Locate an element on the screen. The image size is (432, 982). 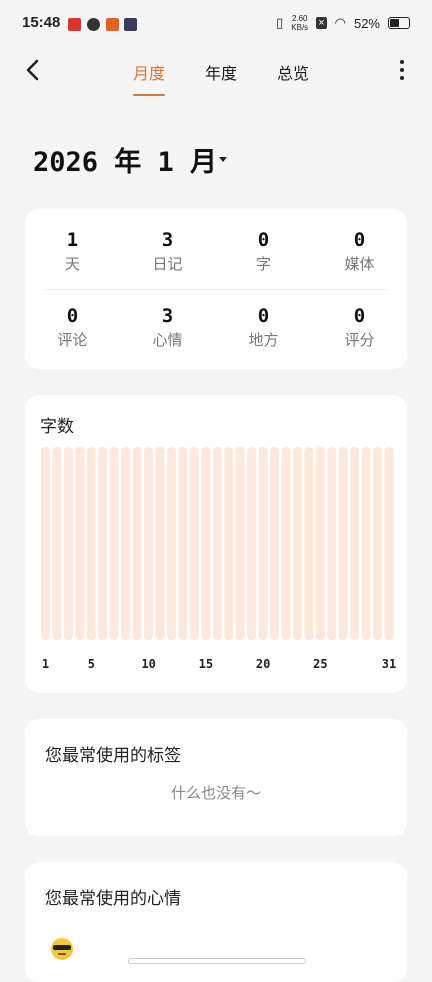
stat-ratings: 0 评分 is located at coordinates (359, 327).